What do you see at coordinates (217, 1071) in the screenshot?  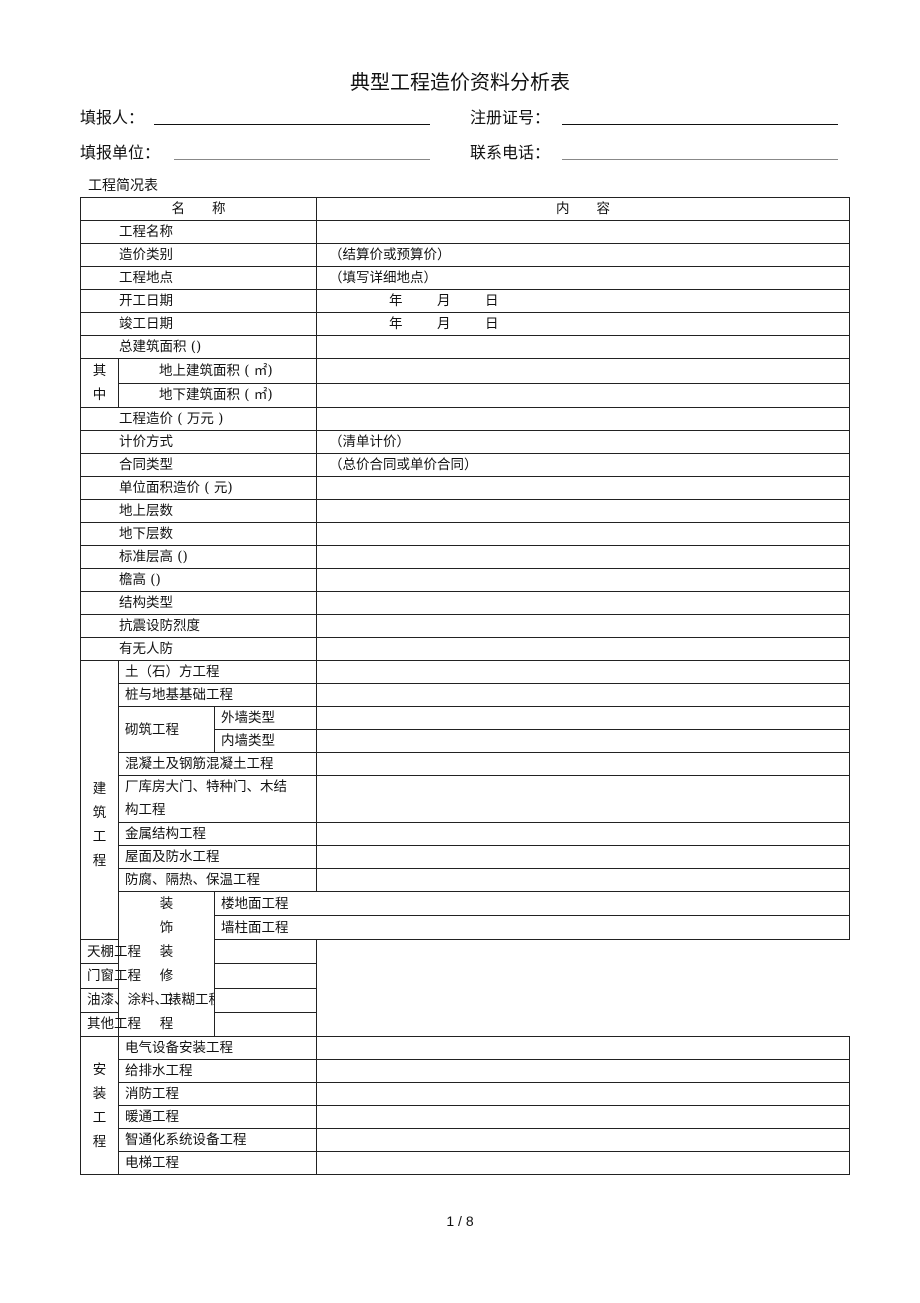 I see `row-label: 给排水工程` at bounding box center [217, 1071].